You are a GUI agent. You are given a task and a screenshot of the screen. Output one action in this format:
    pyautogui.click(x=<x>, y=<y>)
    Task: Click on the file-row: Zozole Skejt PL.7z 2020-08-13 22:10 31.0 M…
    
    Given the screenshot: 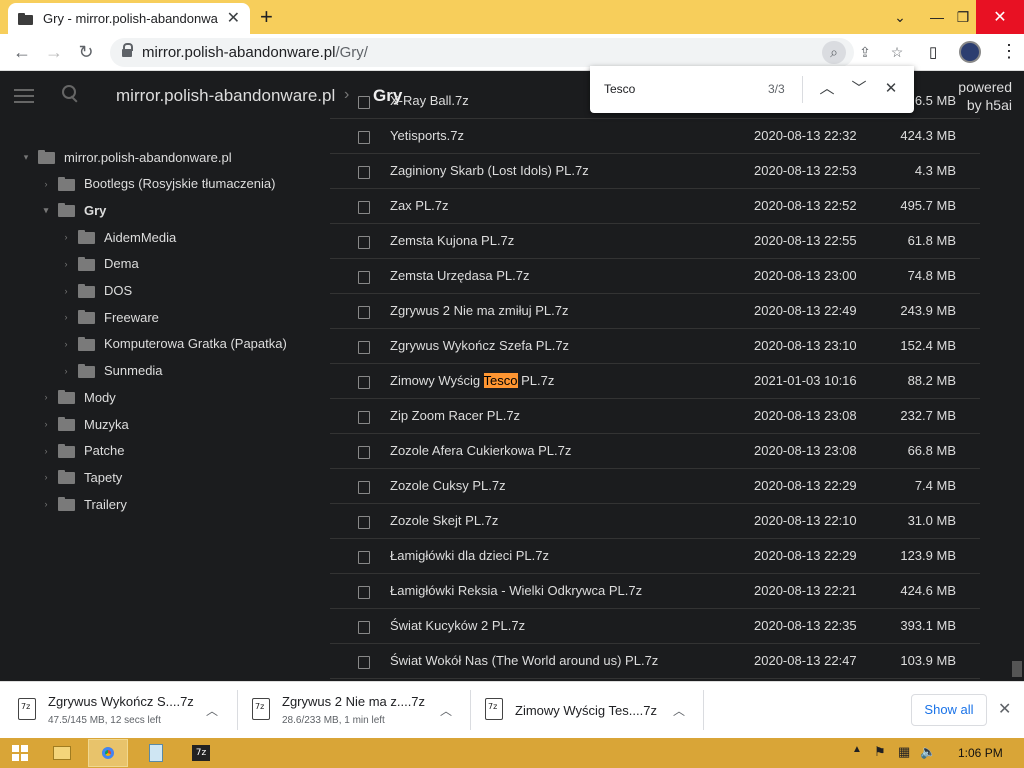 What is the action you would take?
    pyautogui.click(x=655, y=521)
    